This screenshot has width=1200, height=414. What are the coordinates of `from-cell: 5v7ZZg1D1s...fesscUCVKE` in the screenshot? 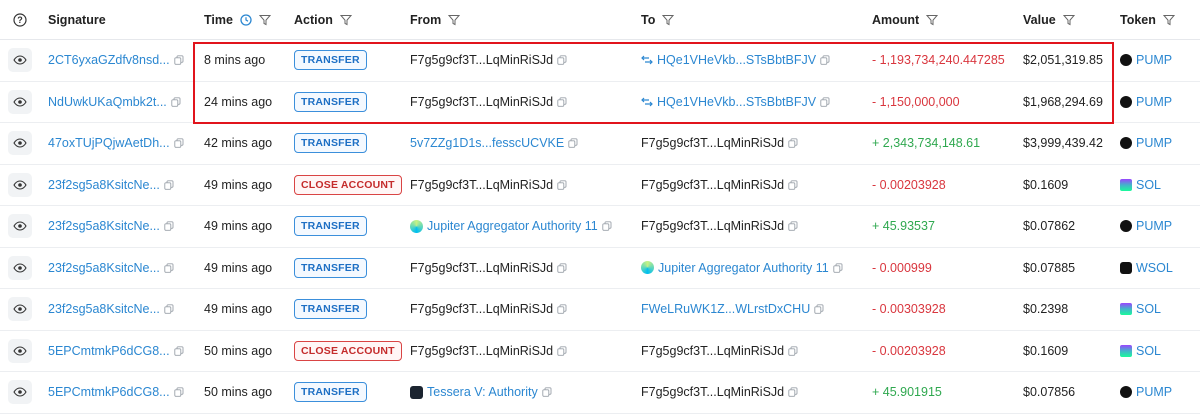 It's located at (517, 143).